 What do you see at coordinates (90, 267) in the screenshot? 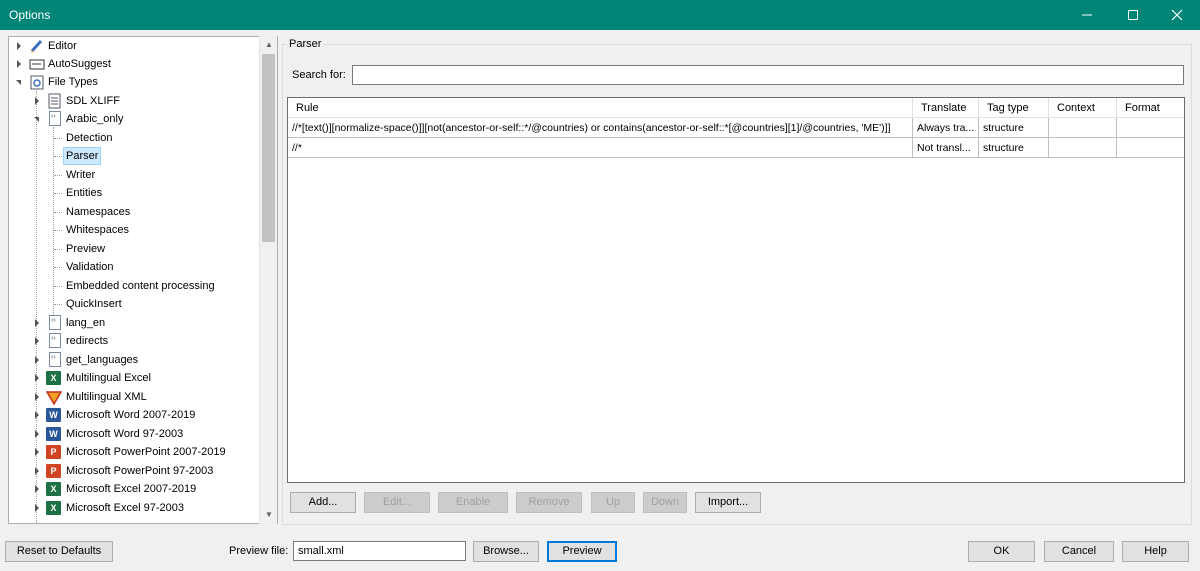
I see `tree-item-label: Validation` at bounding box center [90, 267].